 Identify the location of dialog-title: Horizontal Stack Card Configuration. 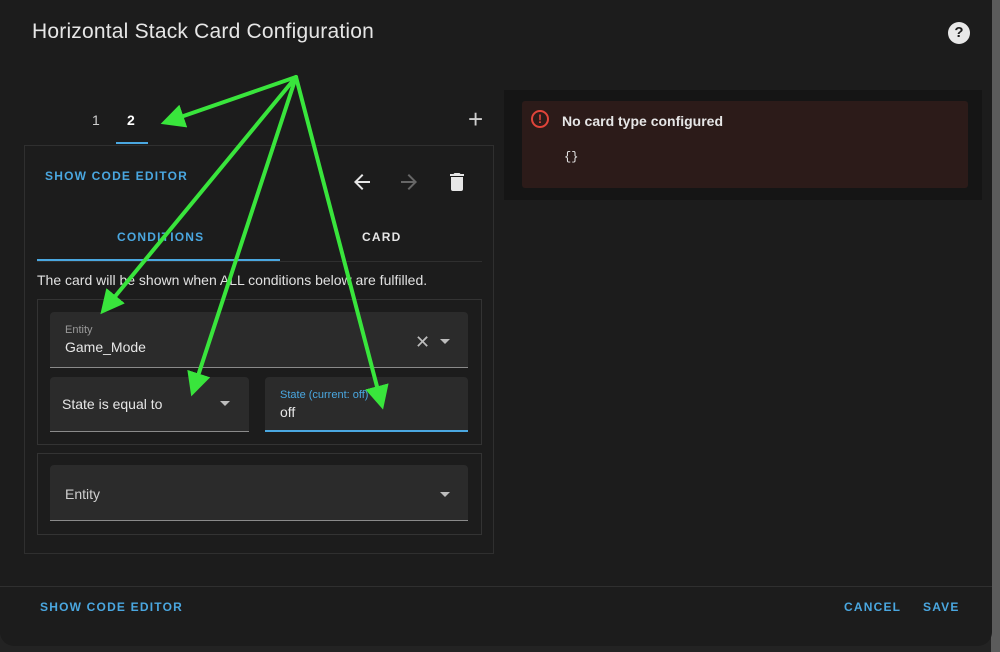
(203, 31).